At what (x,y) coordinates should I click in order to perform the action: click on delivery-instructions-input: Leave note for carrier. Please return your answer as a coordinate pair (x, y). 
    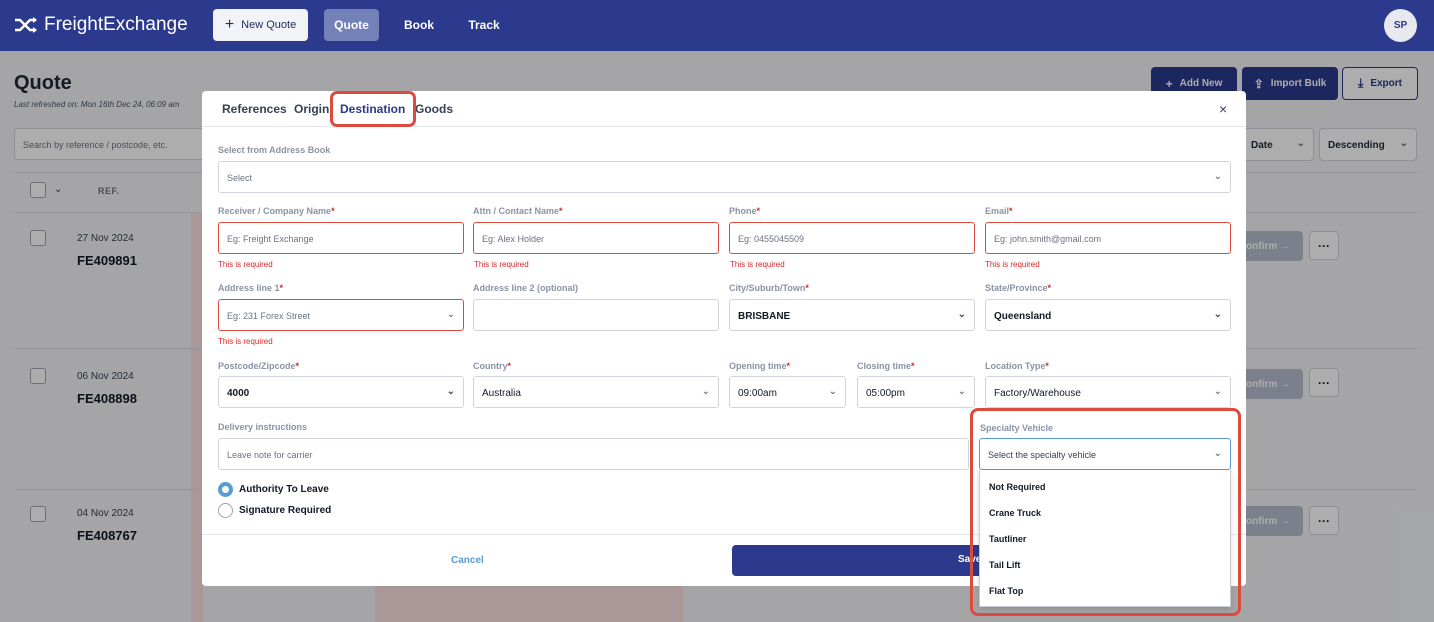
    Looking at the image, I should click on (593, 454).